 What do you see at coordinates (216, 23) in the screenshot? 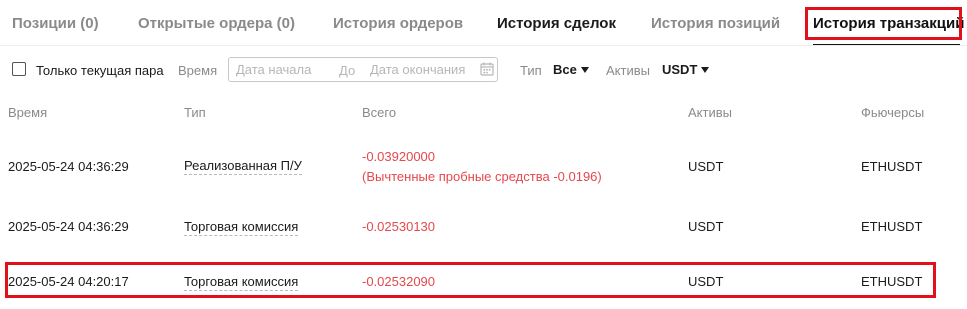
I see `tab-open-orders: Открытые ордера (0)` at bounding box center [216, 23].